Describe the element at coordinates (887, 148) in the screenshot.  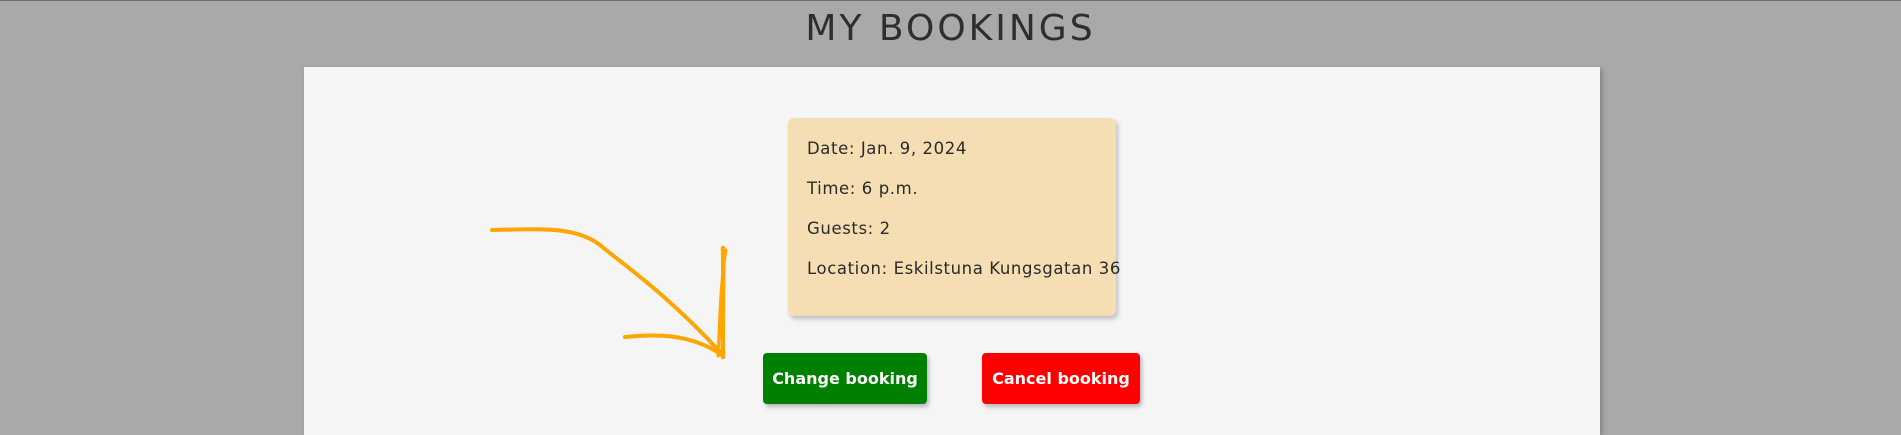
I see `booking-date: Date: Jan. 9, 2024` at that location.